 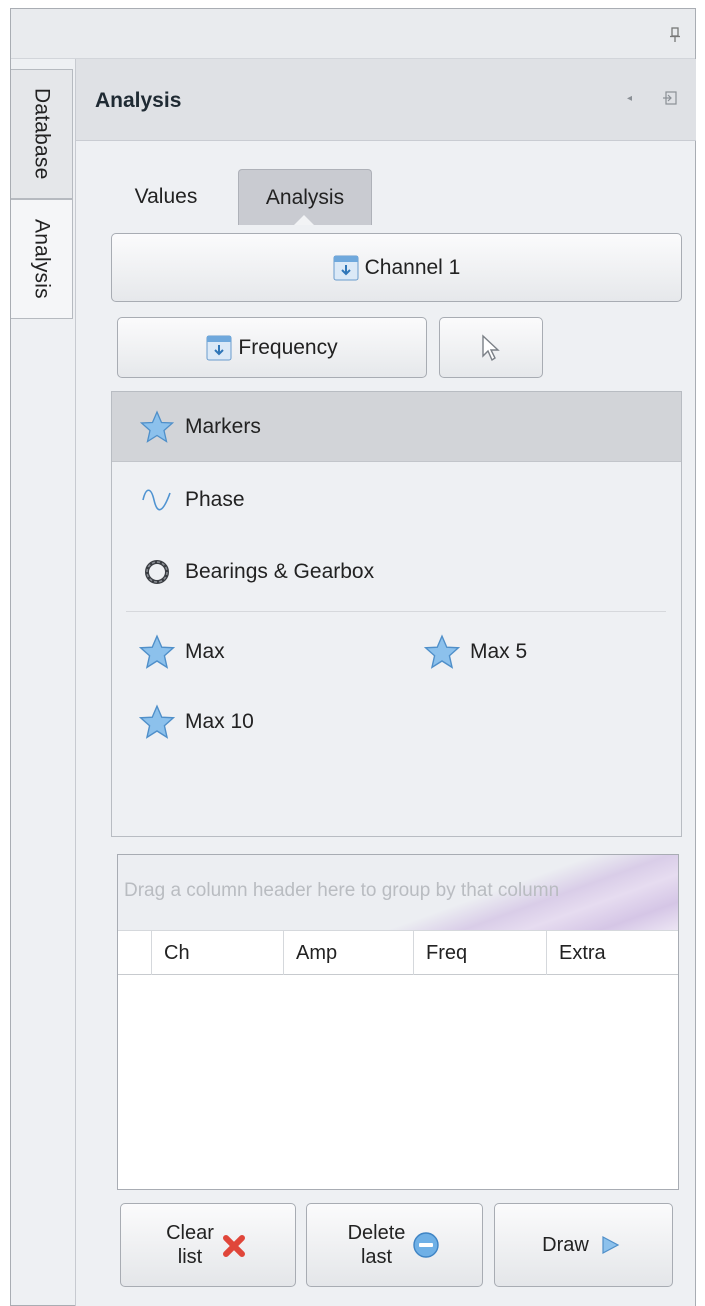 I want to click on clear-list-label: Clear list, so click(x=190, y=1245).